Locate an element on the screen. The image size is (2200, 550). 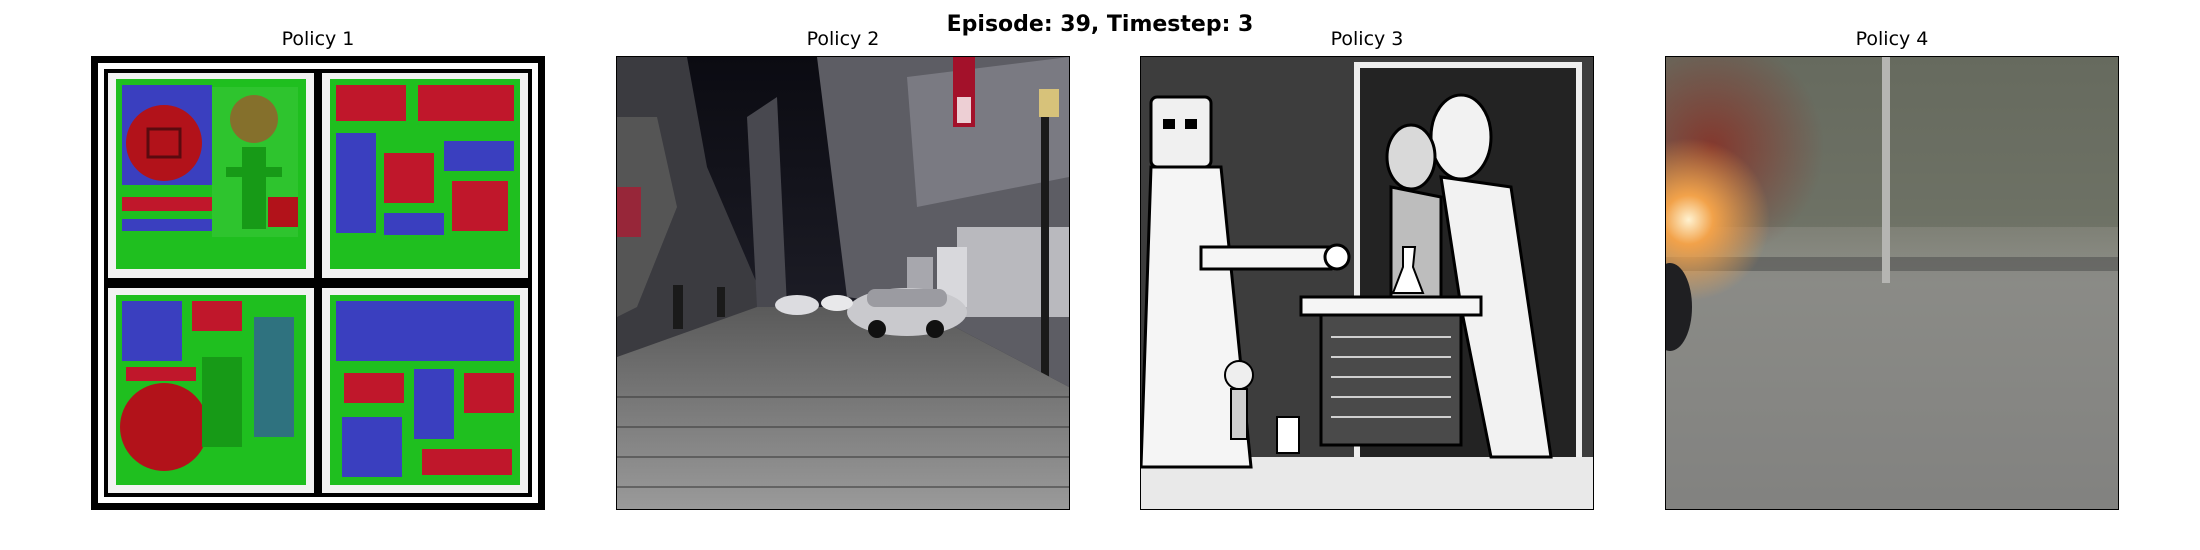
policy-1-title: Policy 1 is located at coordinates (318, 39).